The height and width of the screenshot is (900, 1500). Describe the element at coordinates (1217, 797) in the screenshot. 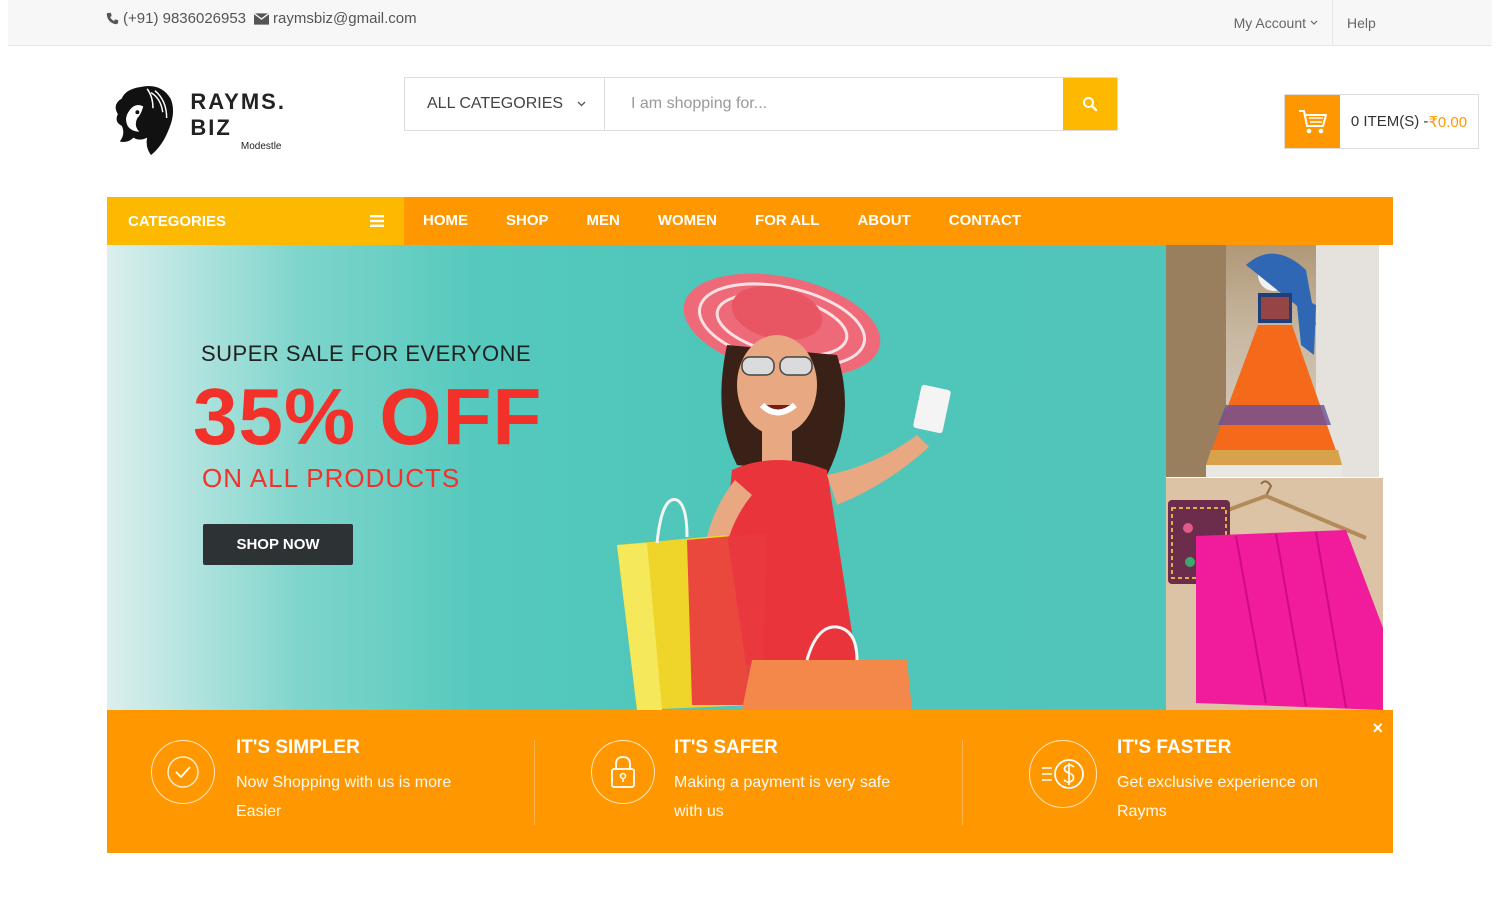

I see `feature-desc: Get exclusive experience on Rayms` at that location.